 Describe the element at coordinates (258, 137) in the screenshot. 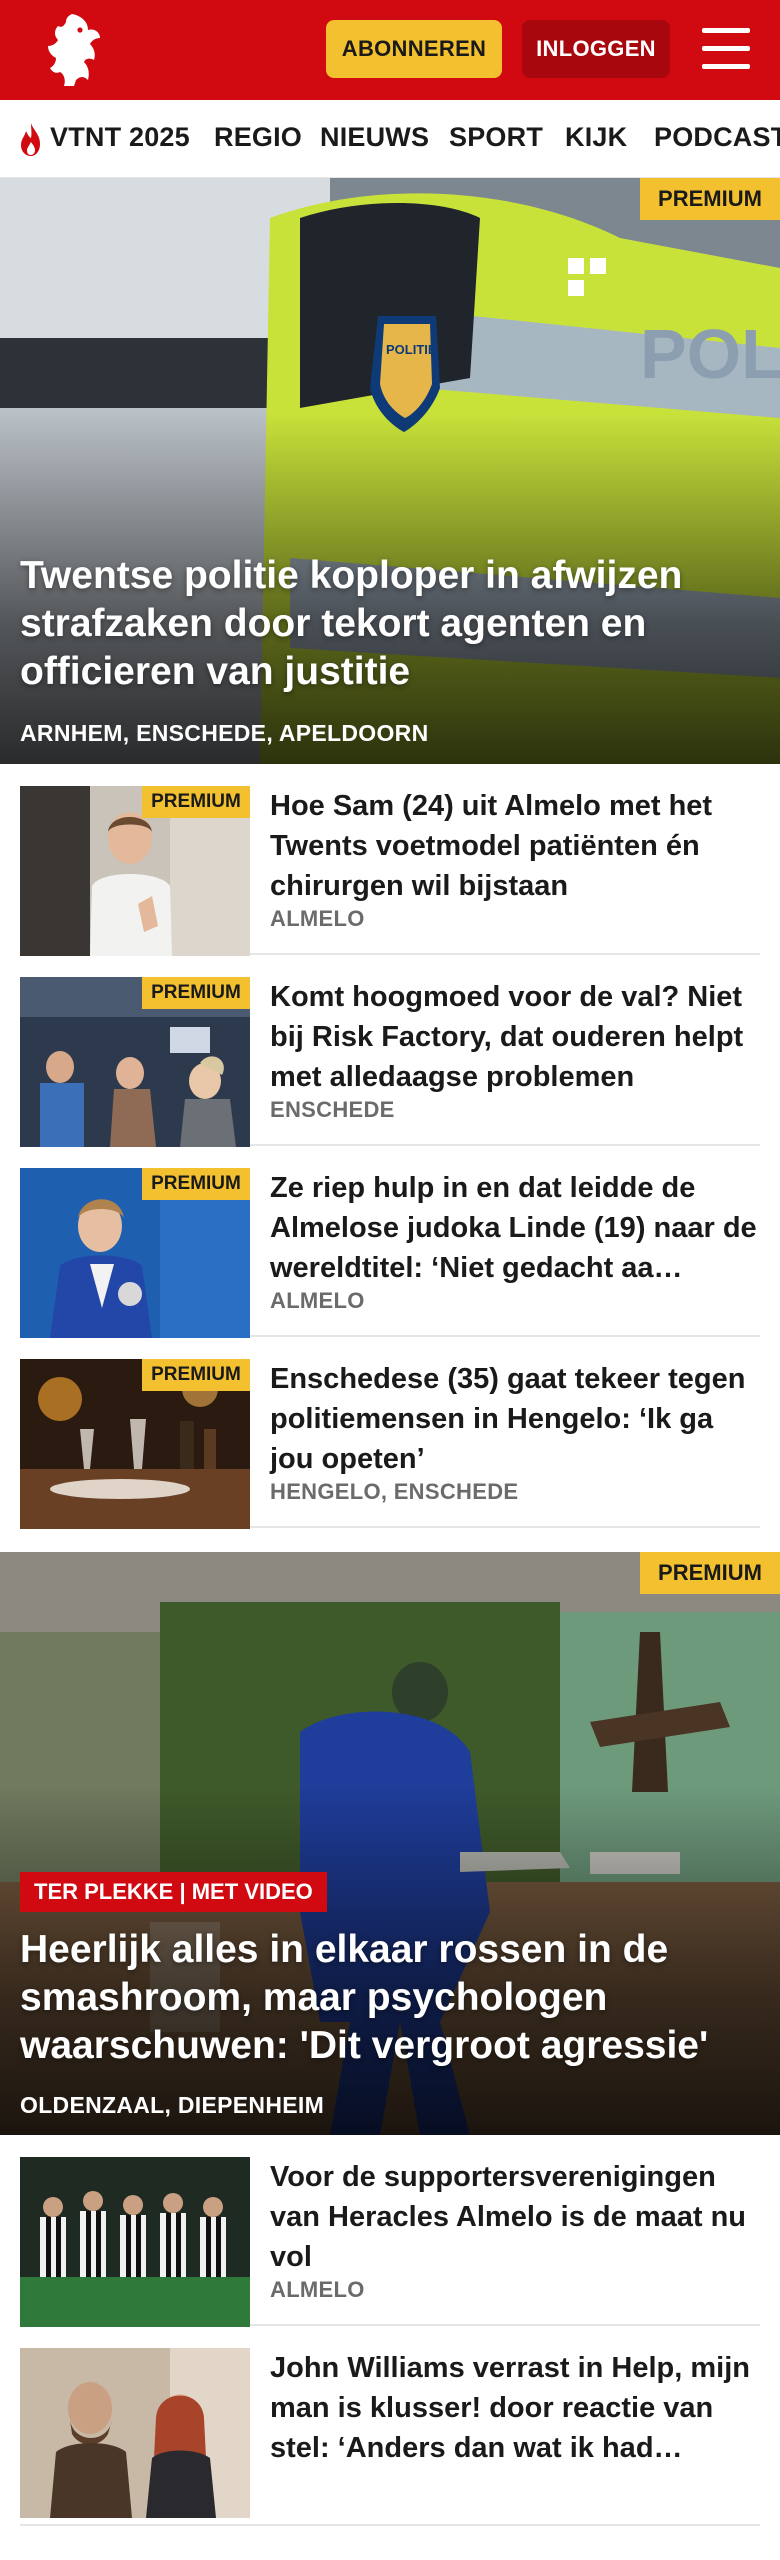

I see `nav-item-regio: REGIO` at that location.